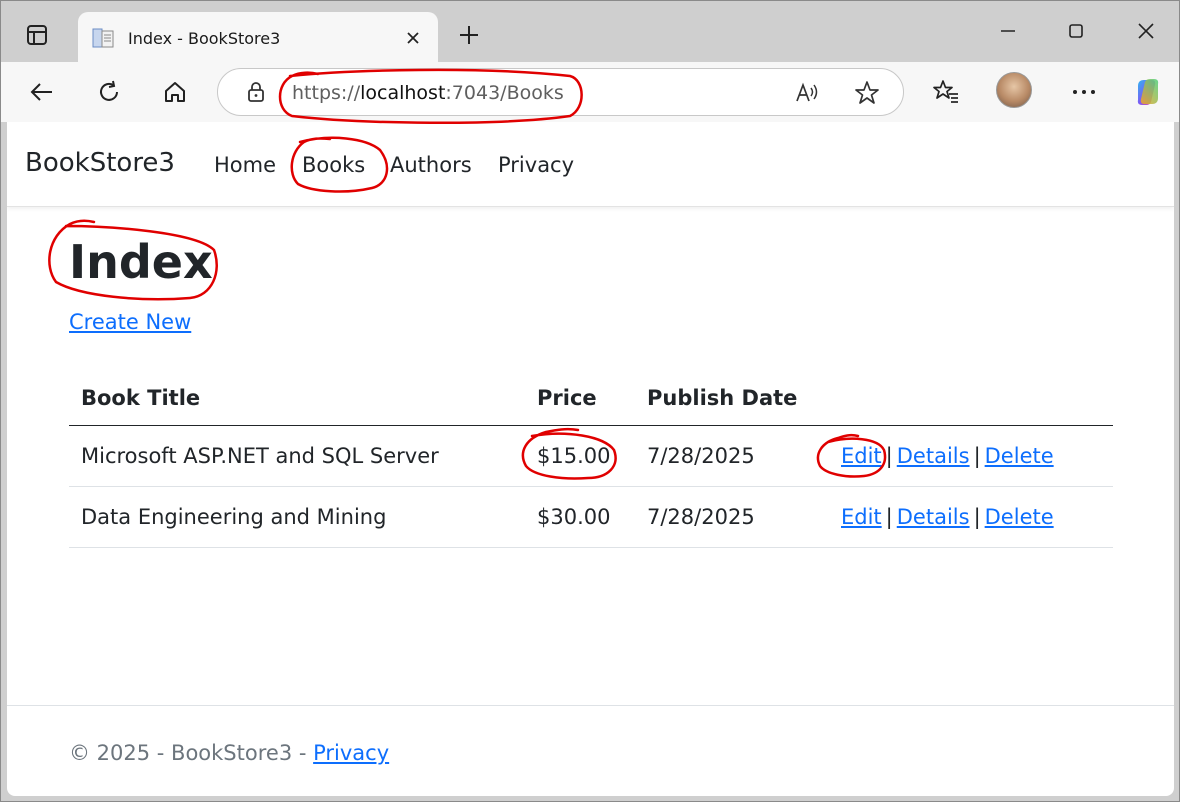  I want to click on copilot-icon, so click(1148, 92).